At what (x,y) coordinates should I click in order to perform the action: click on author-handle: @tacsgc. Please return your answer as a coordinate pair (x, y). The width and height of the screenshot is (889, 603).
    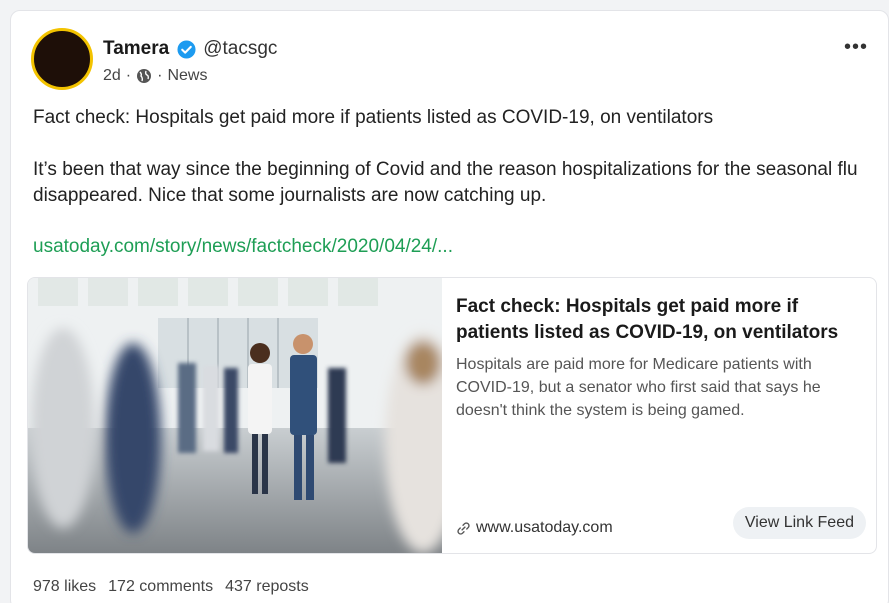
    Looking at the image, I should click on (240, 49).